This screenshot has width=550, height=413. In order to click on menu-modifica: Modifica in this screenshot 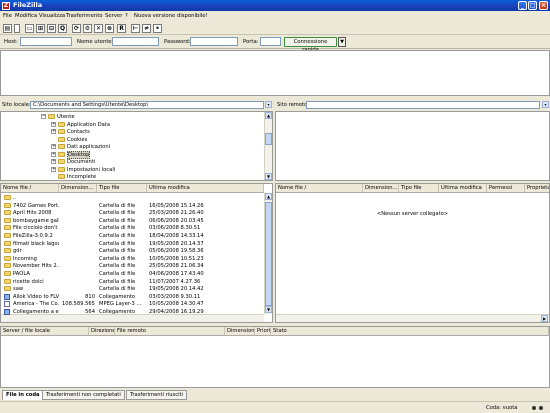, I will do `click(26, 16)`.